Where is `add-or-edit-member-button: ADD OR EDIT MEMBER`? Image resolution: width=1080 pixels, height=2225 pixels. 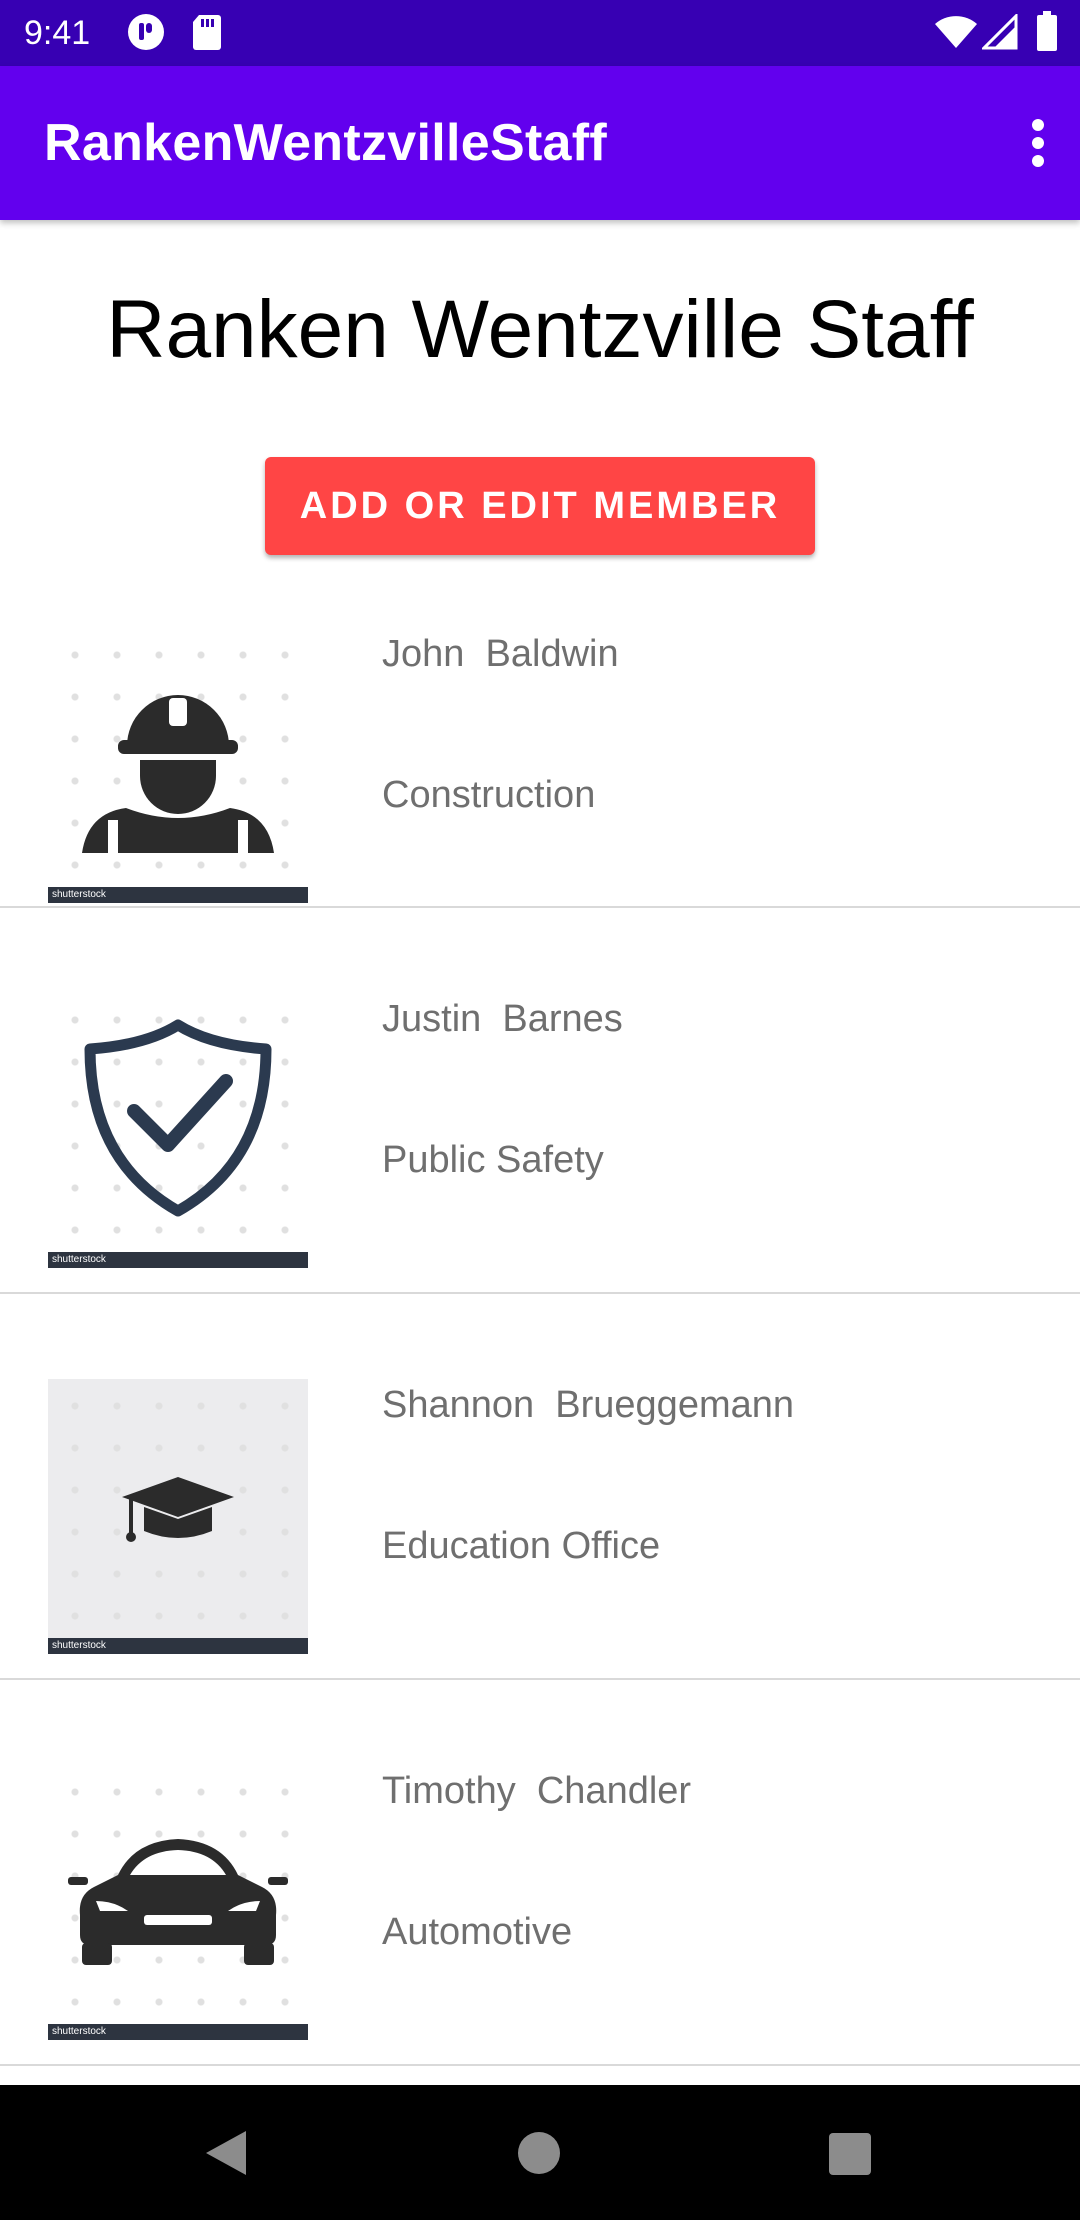 add-or-edit-member-button: ADD OR EDIT MEMBER is located at coordinates (540, 506).